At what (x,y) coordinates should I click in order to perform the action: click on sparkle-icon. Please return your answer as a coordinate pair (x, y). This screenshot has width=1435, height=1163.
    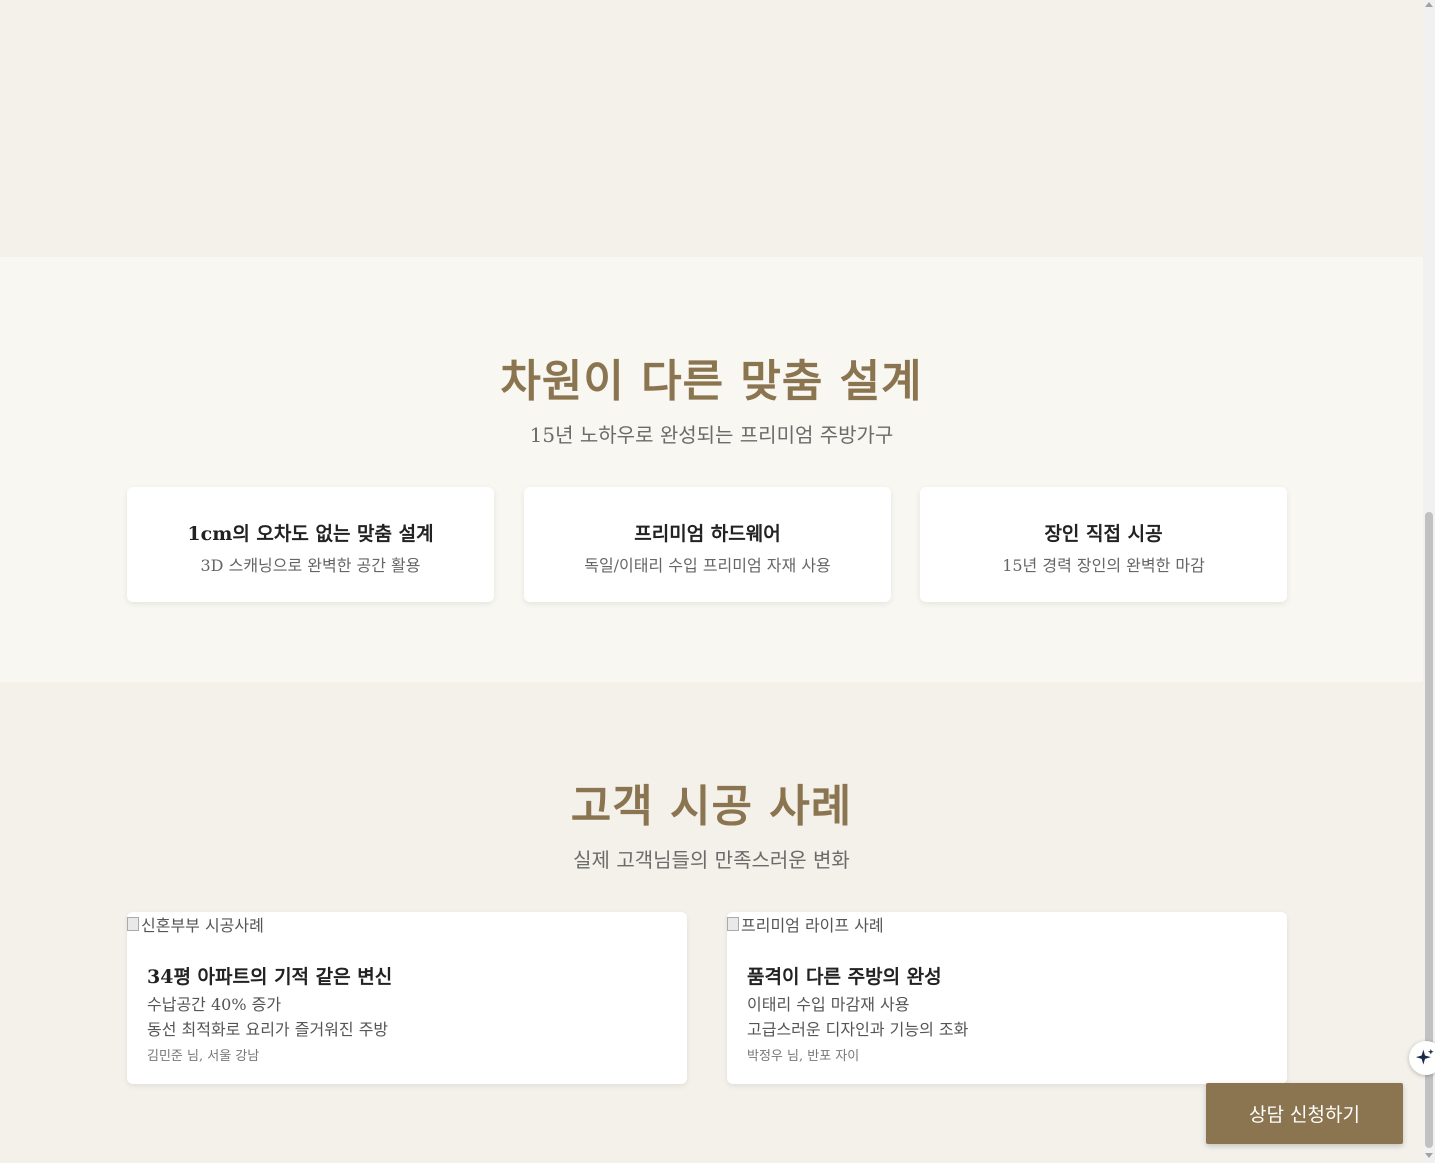
    Looking at the image, I should click on (1424, 1056).